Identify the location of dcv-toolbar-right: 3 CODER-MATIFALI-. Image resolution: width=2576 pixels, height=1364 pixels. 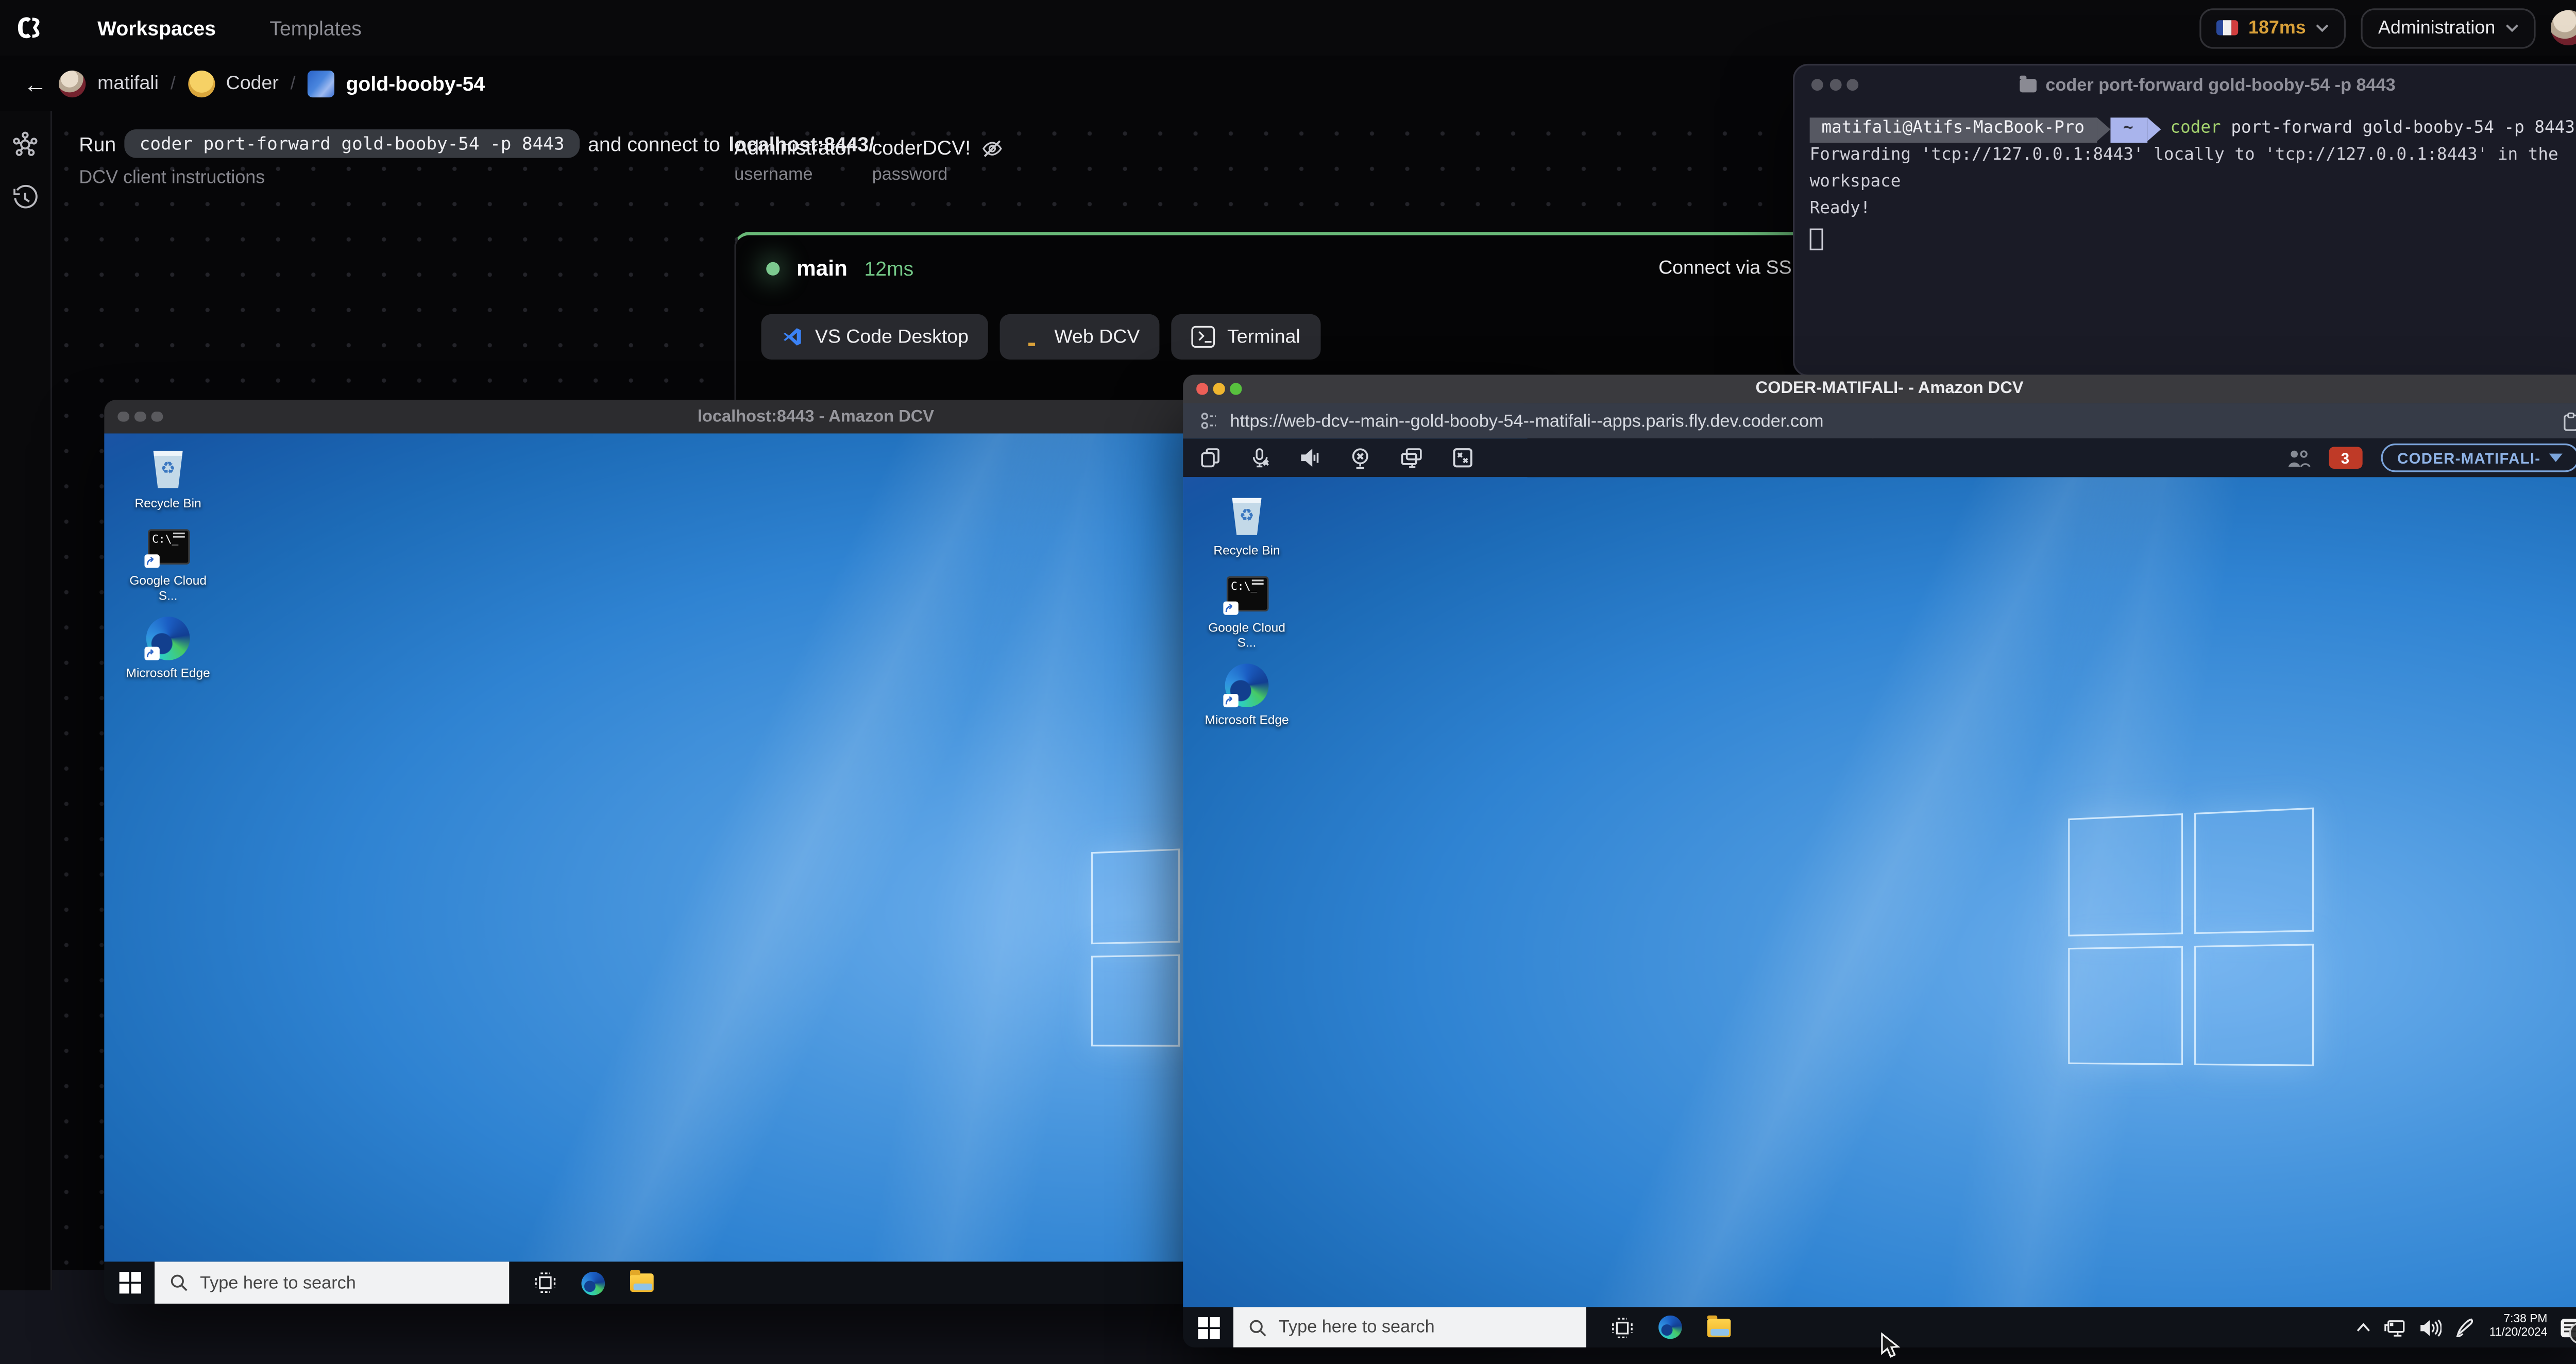
(2431, 458).